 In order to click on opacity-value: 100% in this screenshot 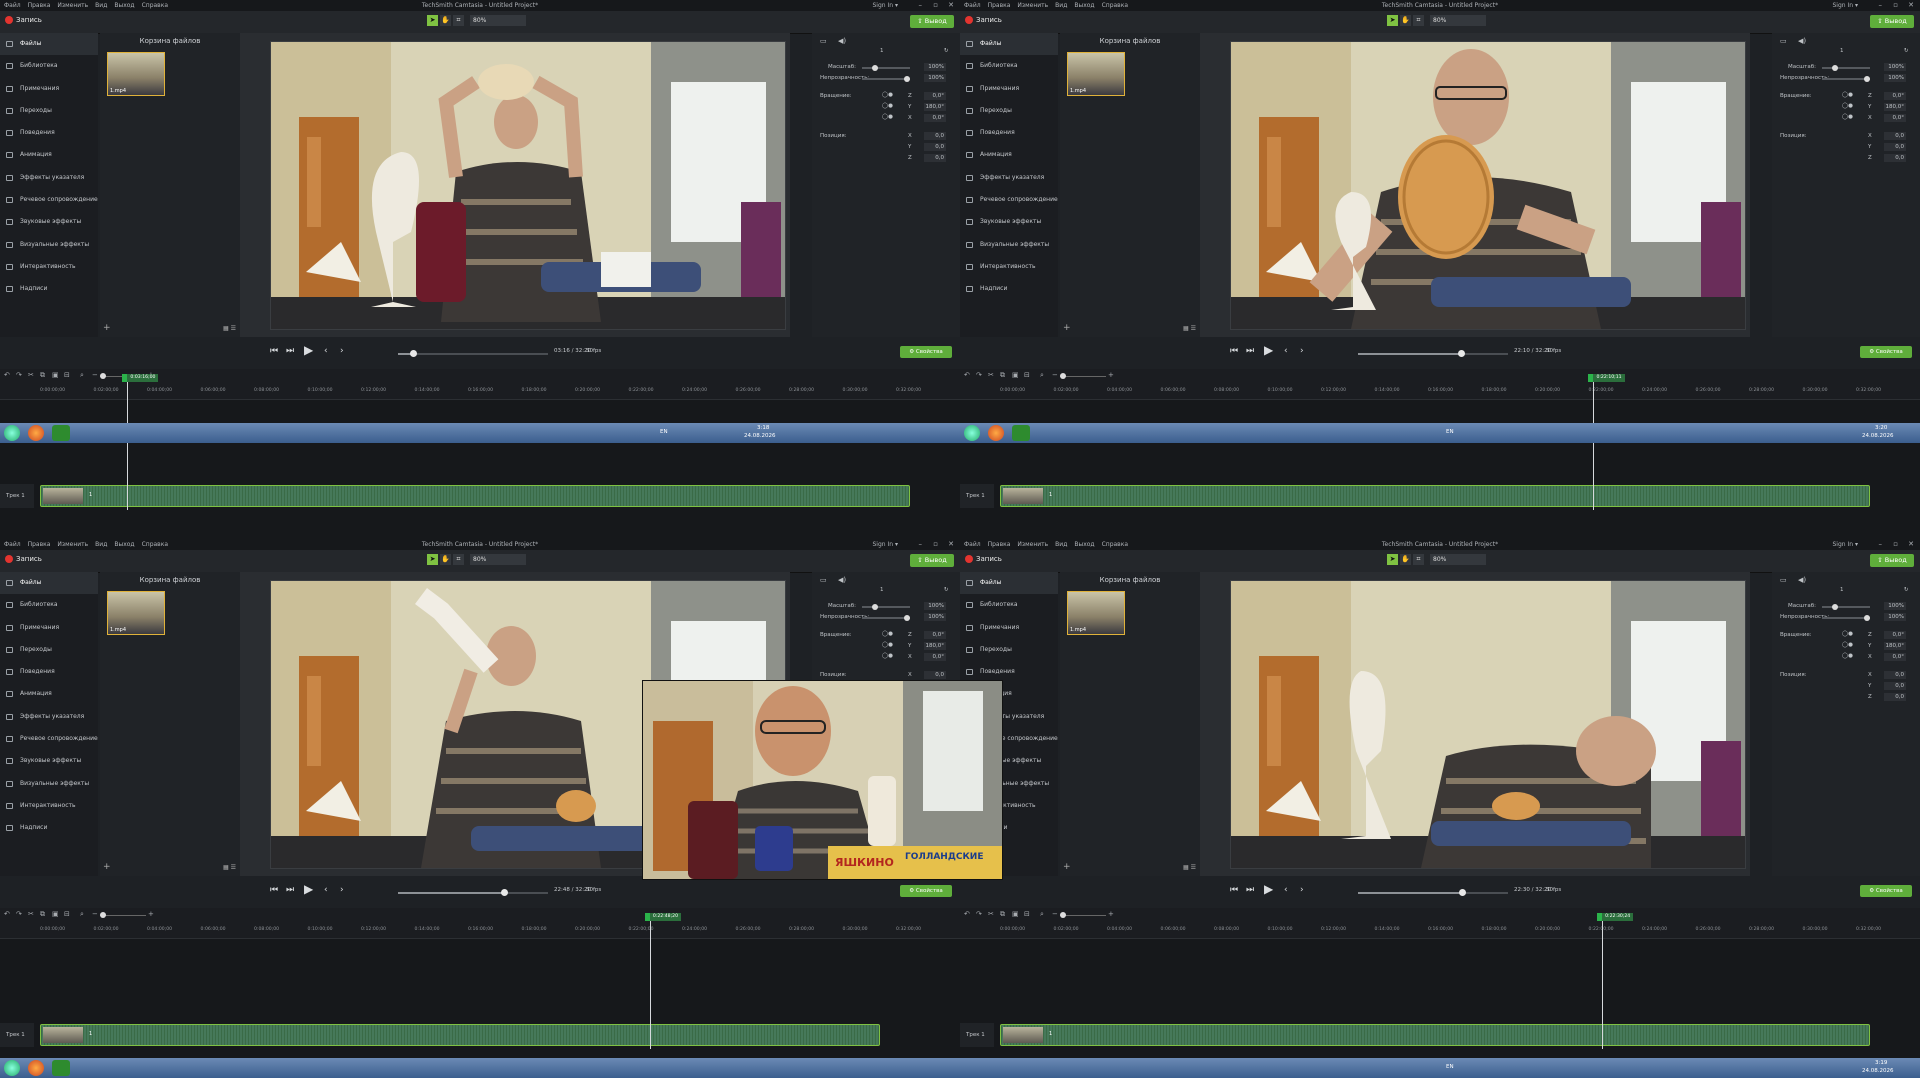, I will do `click(1895, 78)`.